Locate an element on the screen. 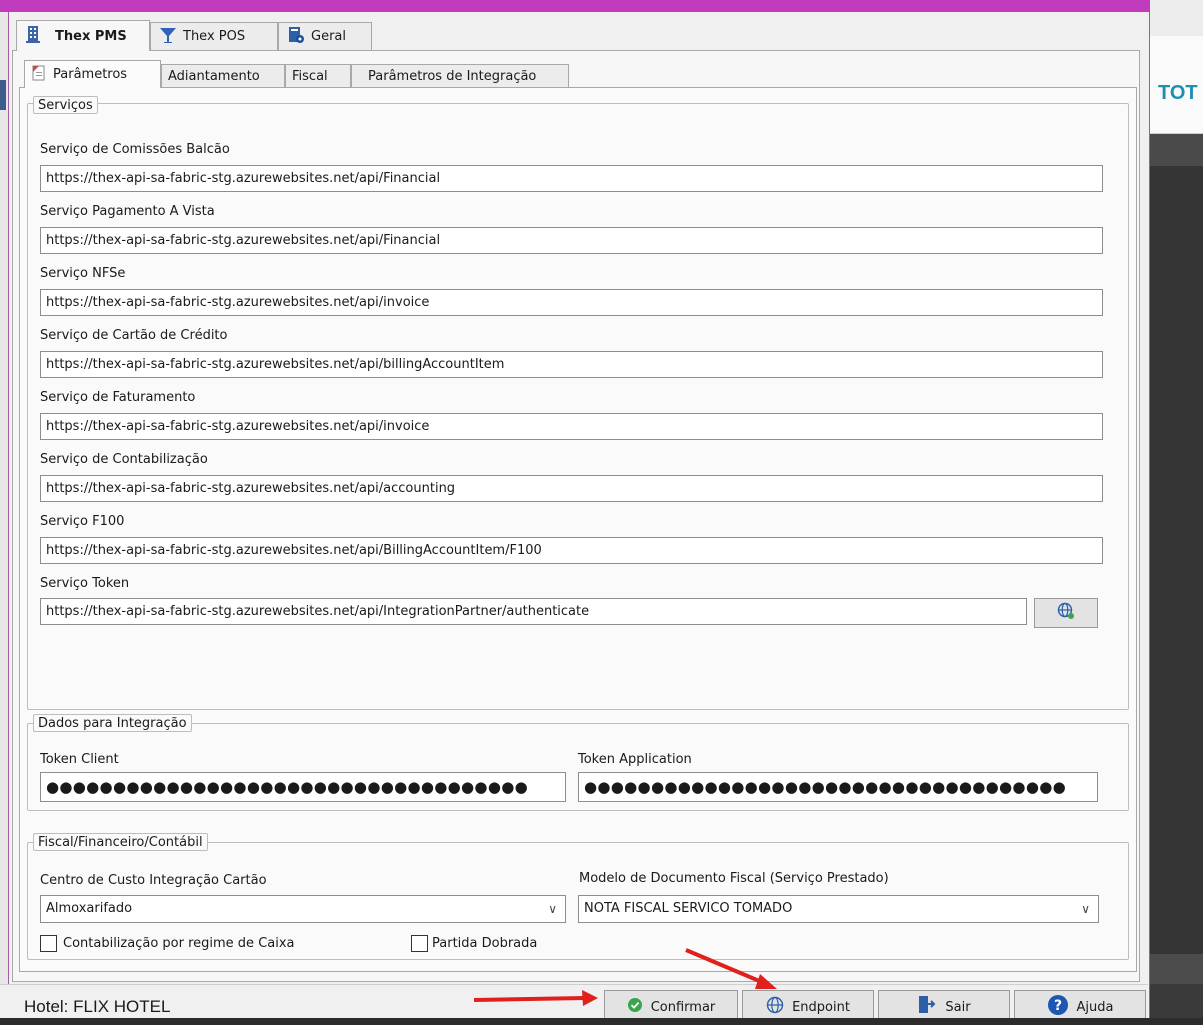  help-icon: ? is located at coordinates (1058, 1007).